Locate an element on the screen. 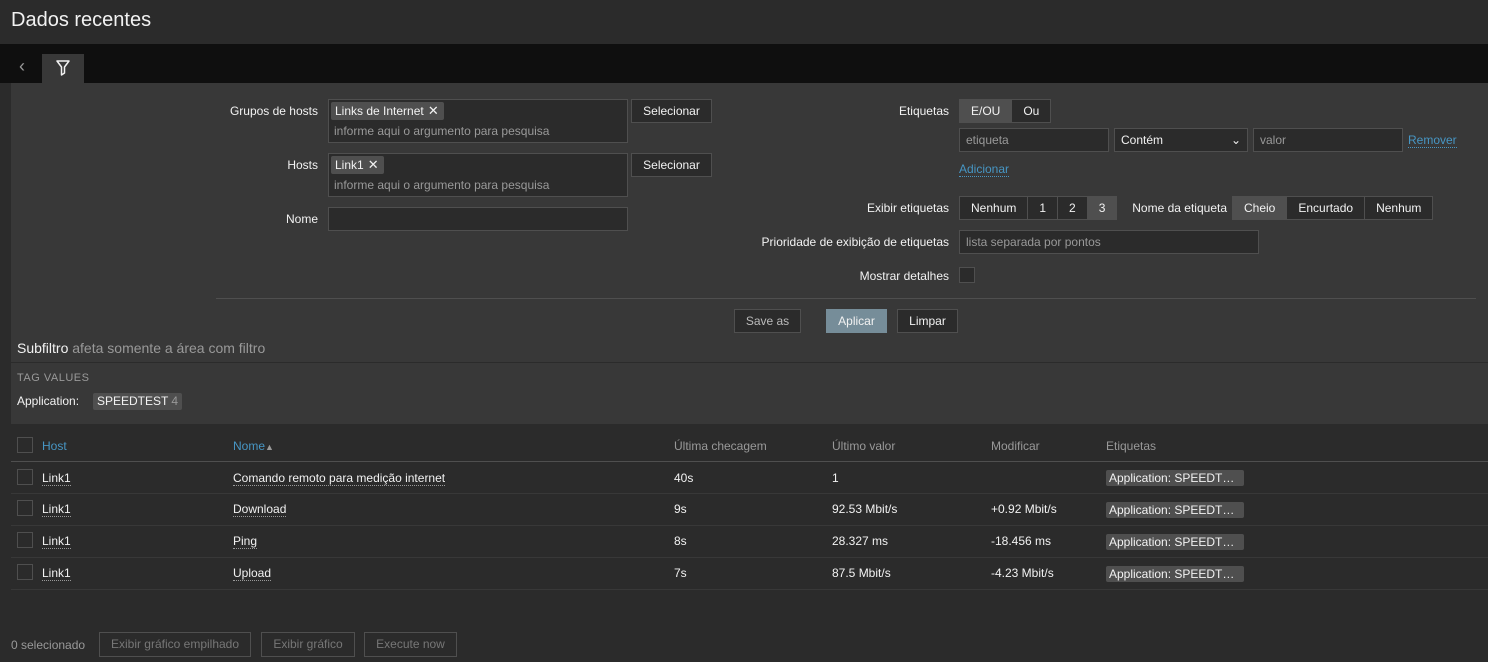 The image size is (1488, 662). row-last-value: 87.5 Mbit/s is located at coordinates (861, 573).